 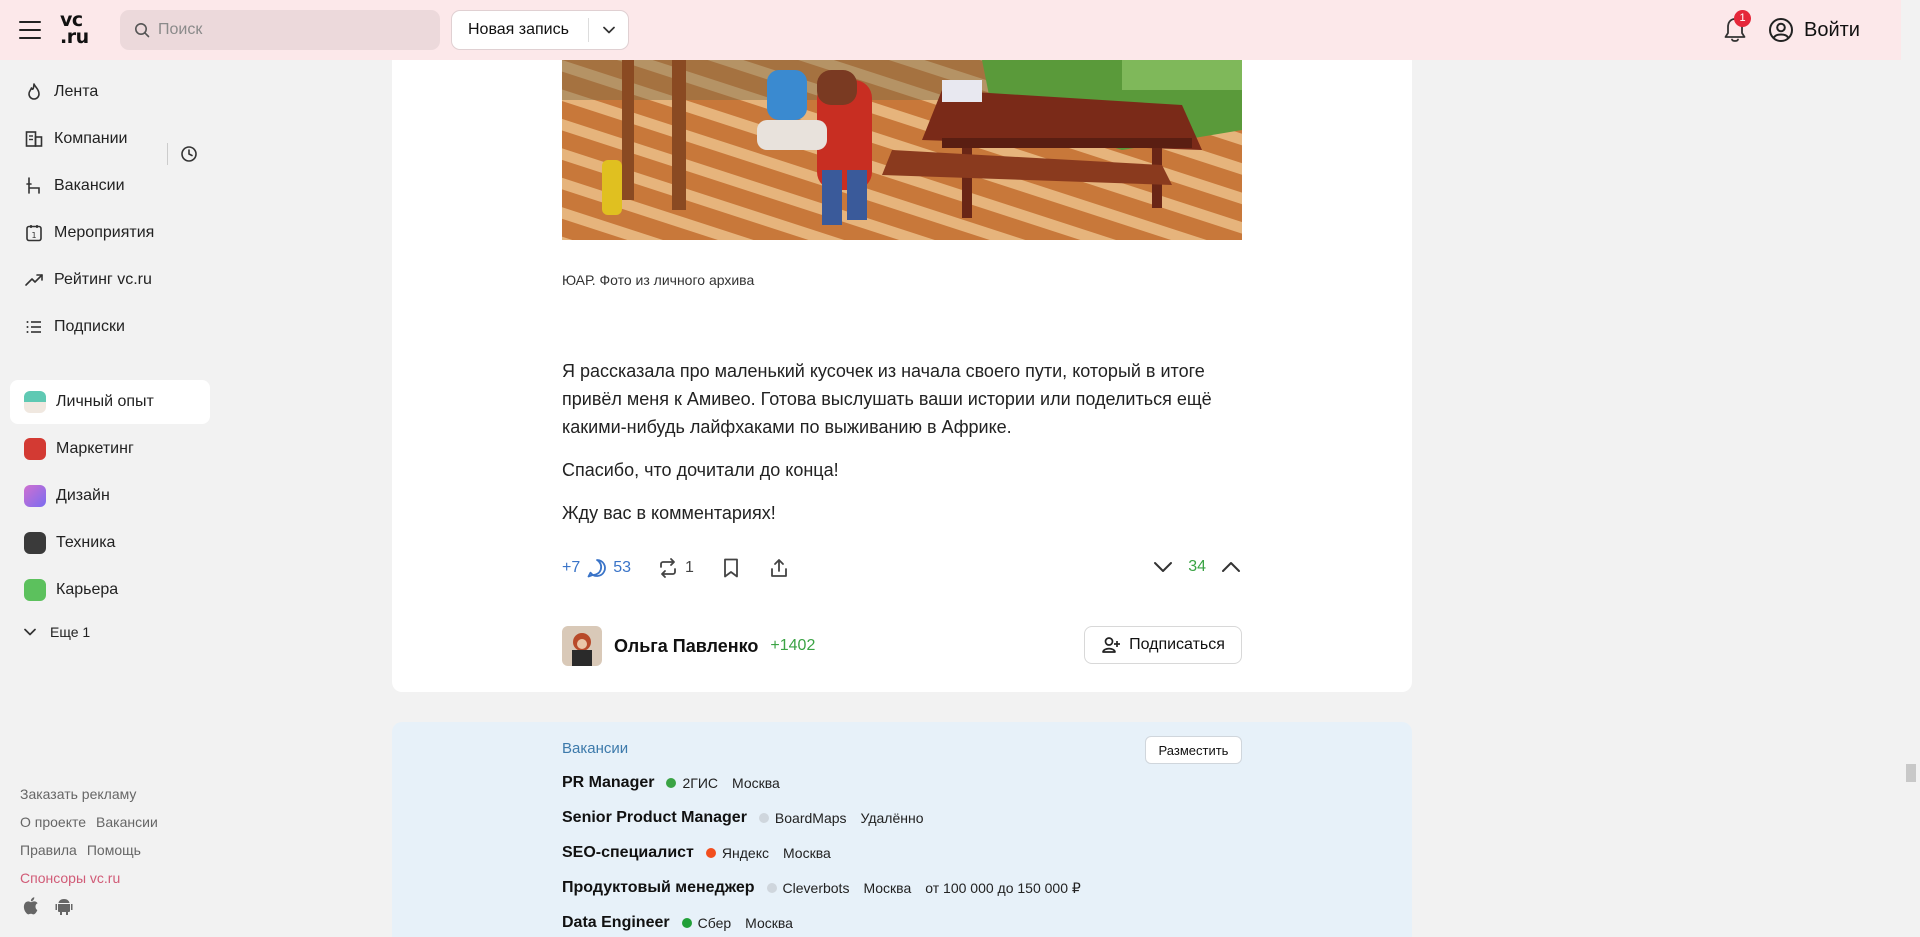 I want to click on comments-count: 53, so click(x=622, y=567).